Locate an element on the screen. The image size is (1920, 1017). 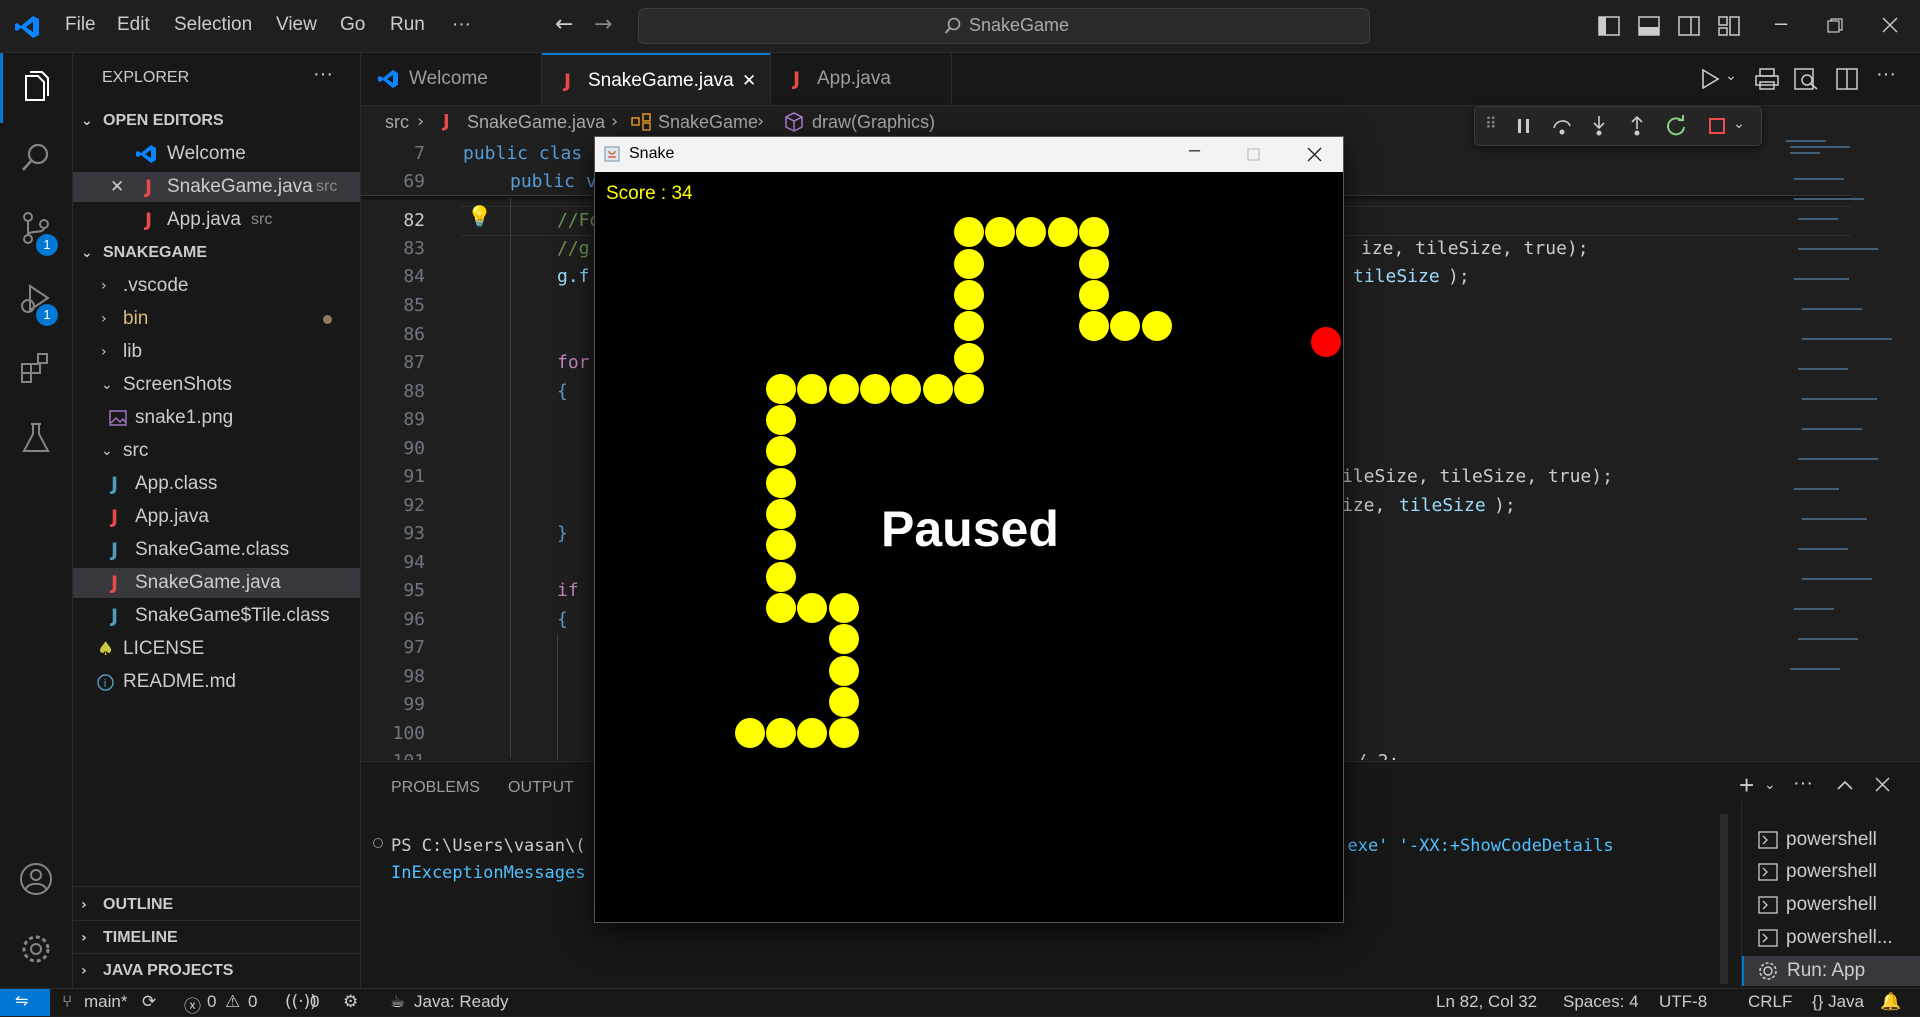
sync-icon: ⟳ is located at coordinates (149, 1002).